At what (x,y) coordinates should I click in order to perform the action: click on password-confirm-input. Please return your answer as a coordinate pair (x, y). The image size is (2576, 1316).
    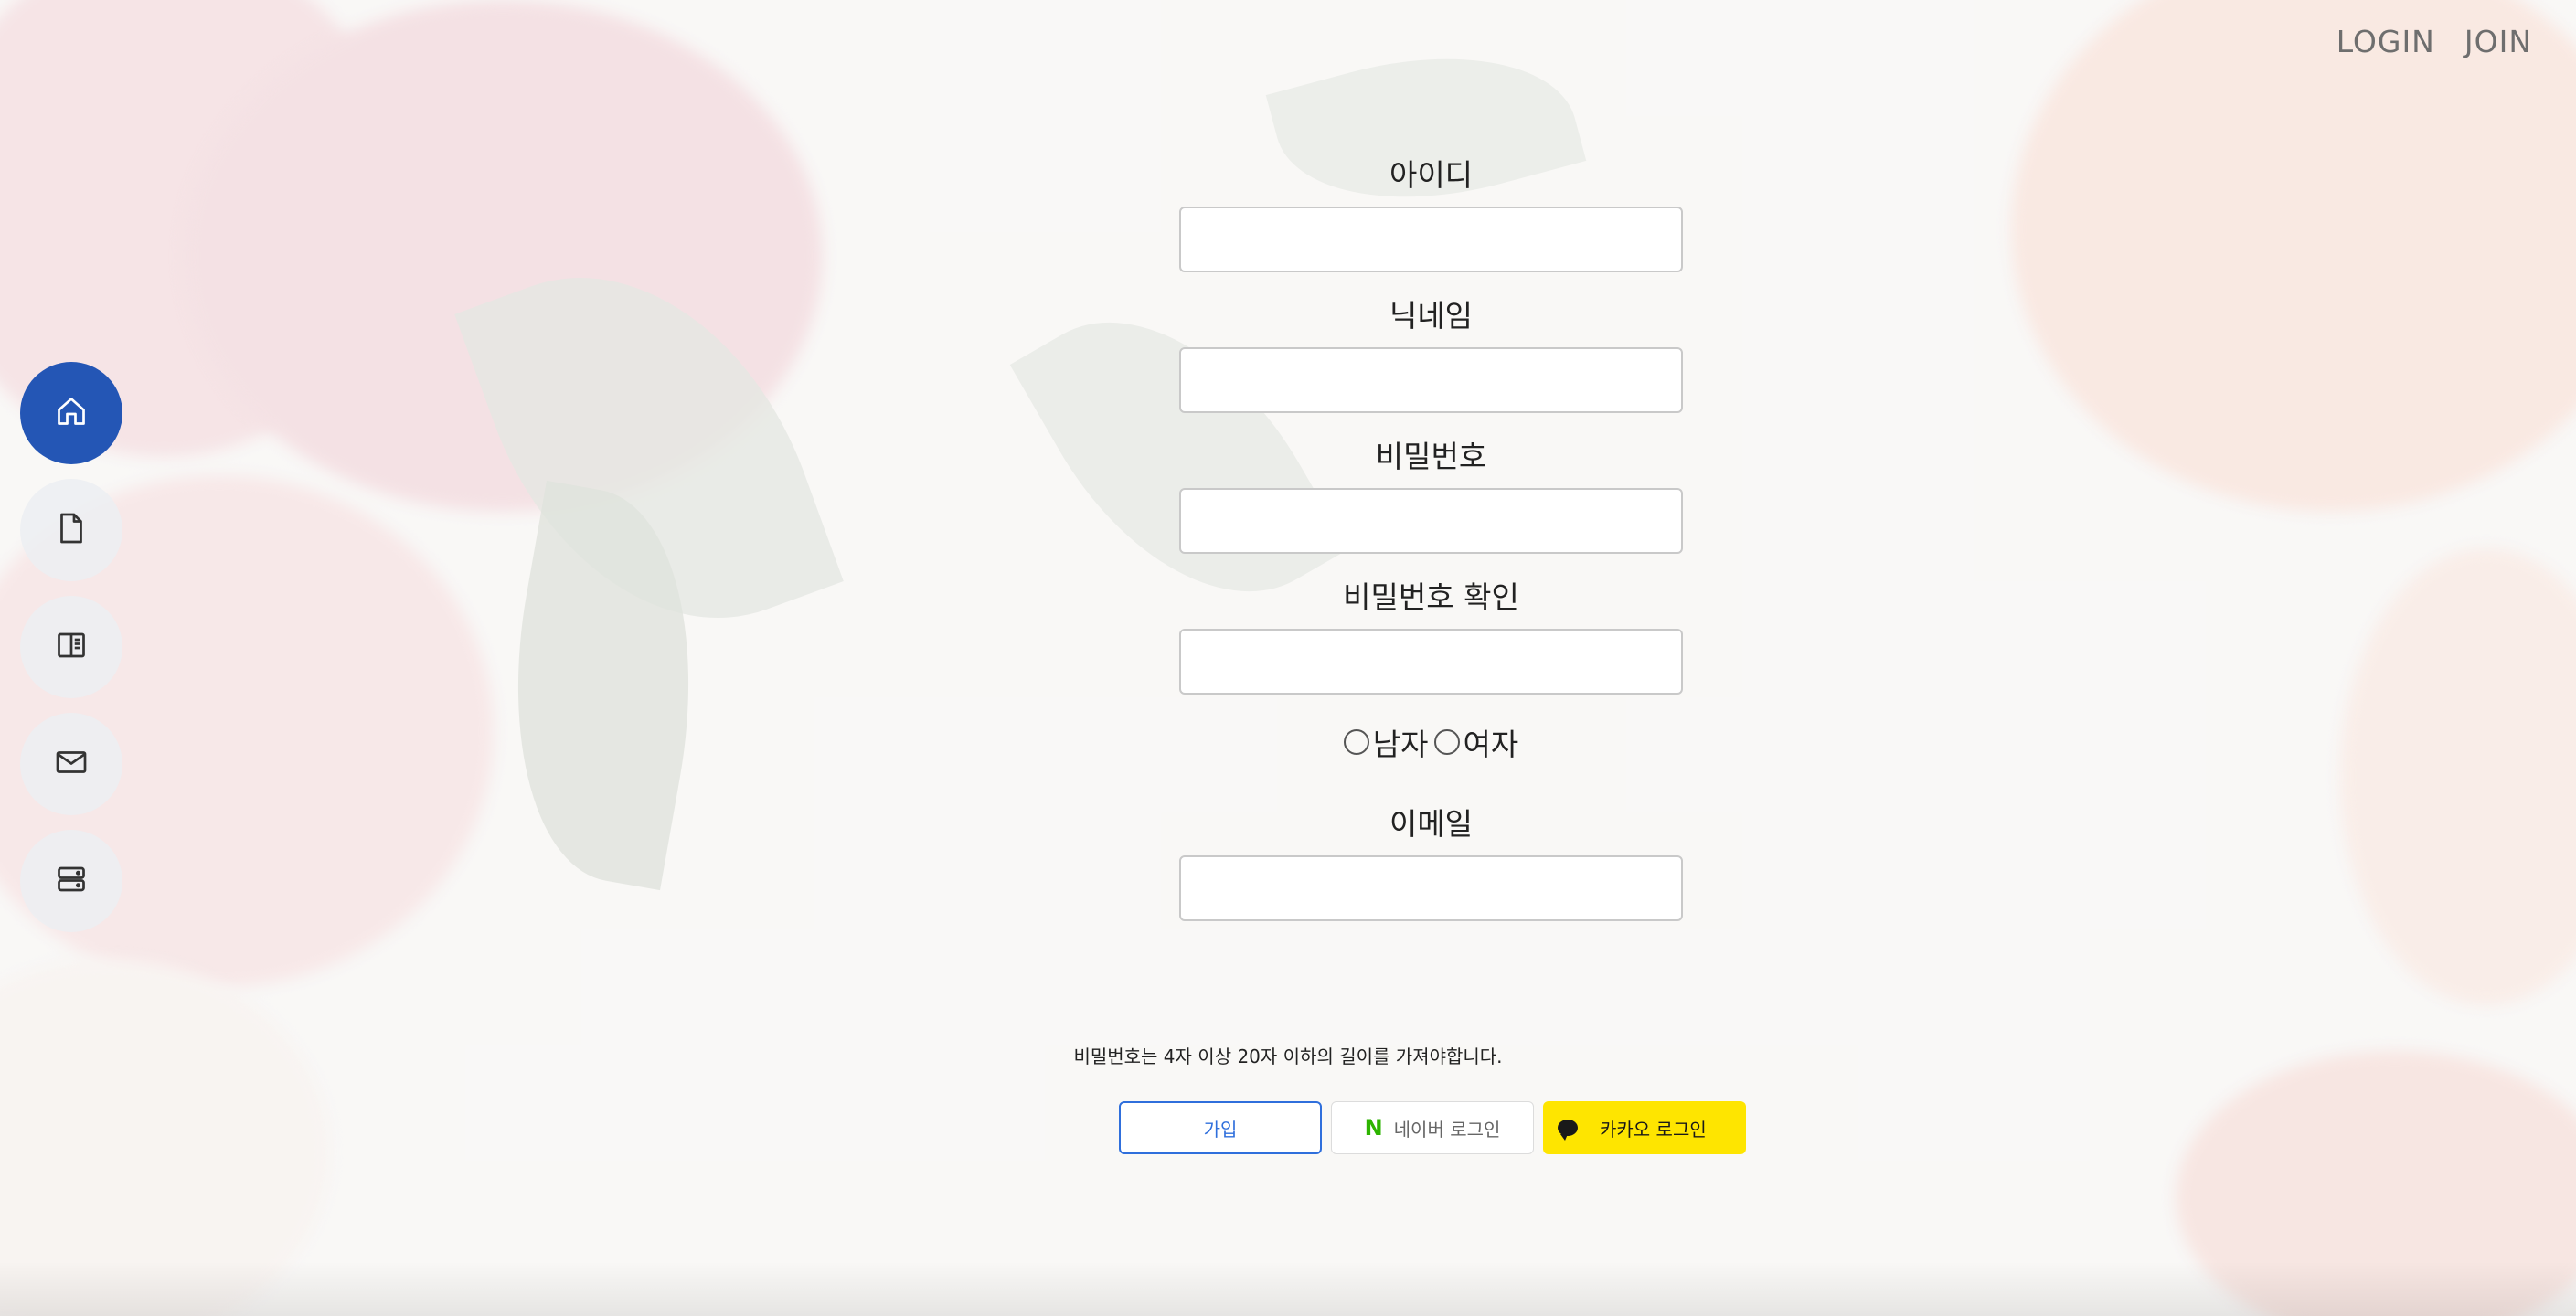
    Looking at the image, I should click on (1431, 662).